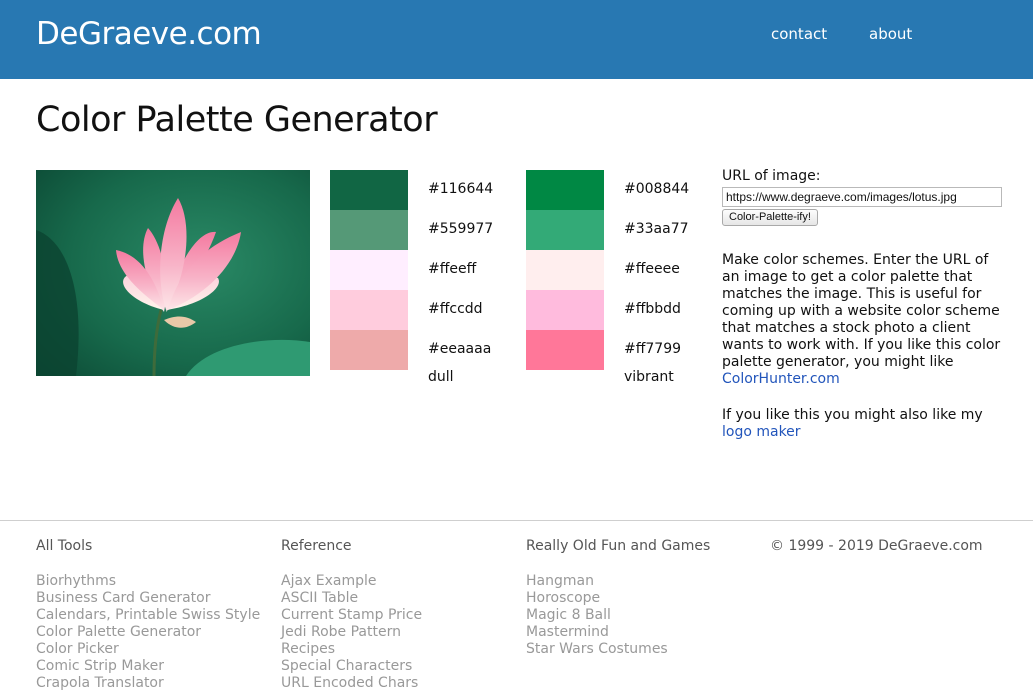  What do you see at coordinates (781, 379) in the screenshot?
I see `colorhunter-link: ColorHunter.com` at bounding box center [781, 379].